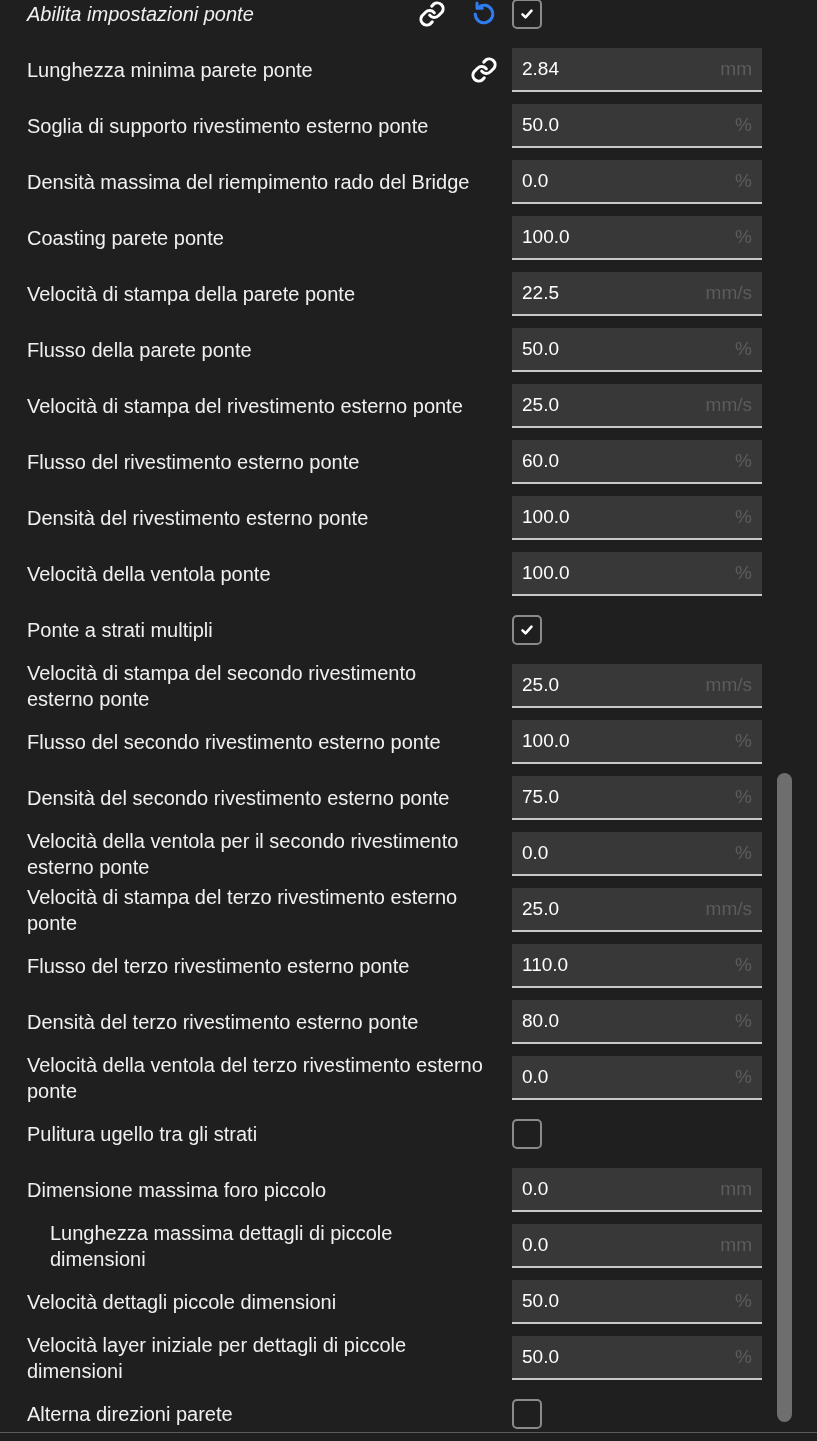 The image size is (817, 1441). Describe the element at coordinates (637, 798) in the screenshot. I see `input-field: 75.0 %` at that location.